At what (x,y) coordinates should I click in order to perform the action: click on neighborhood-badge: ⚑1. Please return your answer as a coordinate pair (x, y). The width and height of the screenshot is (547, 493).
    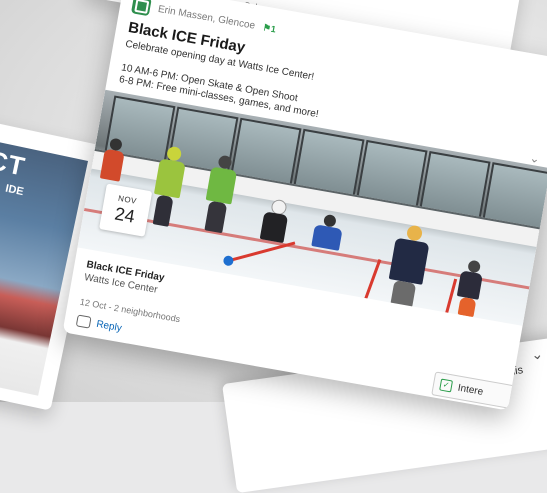
    Looking at the image, I should click on (269, 27).